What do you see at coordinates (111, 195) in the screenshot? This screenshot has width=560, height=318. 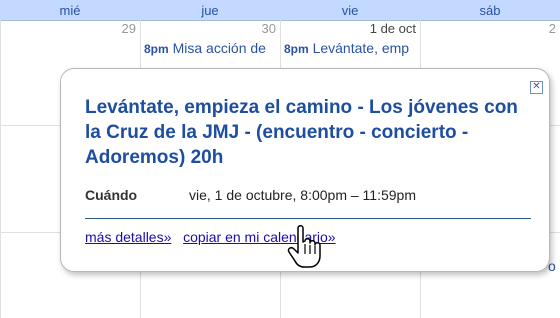 I see `when-label: Cuándo` at bounding box center [111, 195].